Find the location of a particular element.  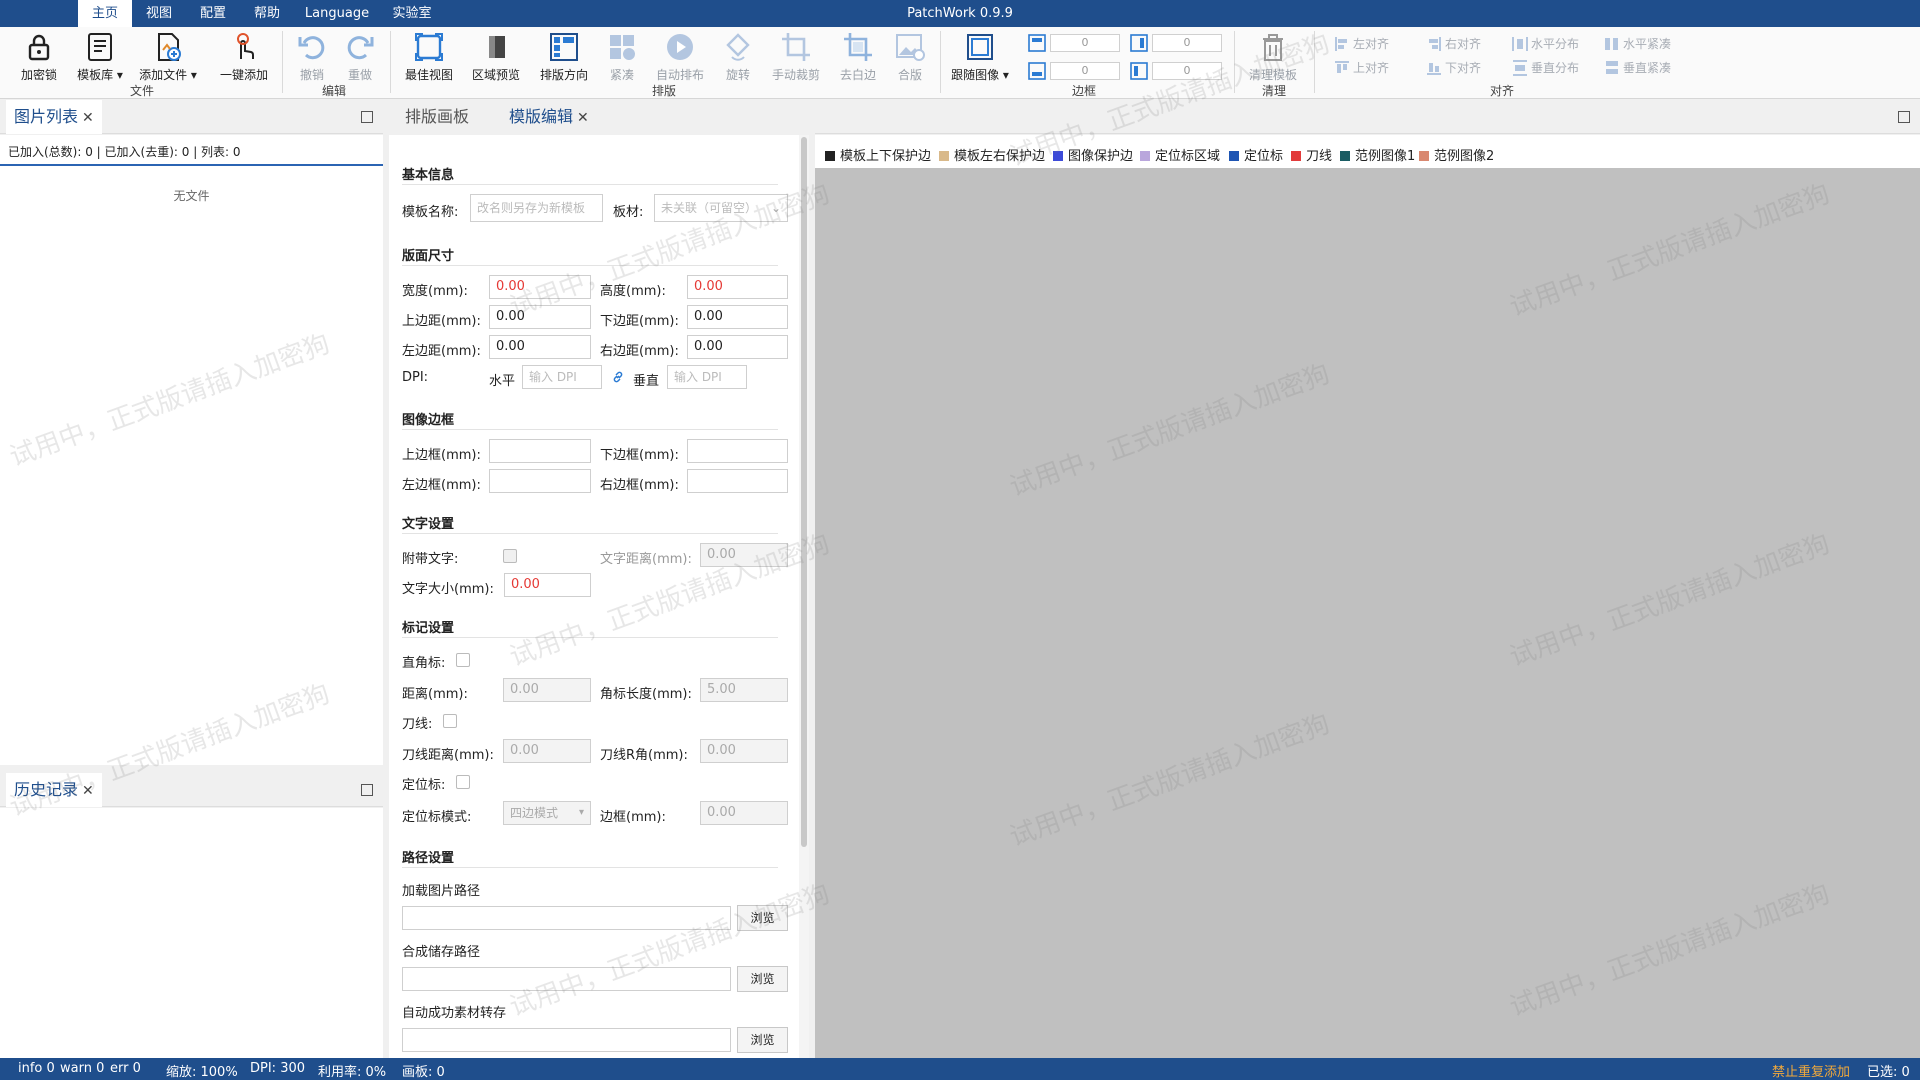

position-mark-checkbox is located at coordinates (463, 782).